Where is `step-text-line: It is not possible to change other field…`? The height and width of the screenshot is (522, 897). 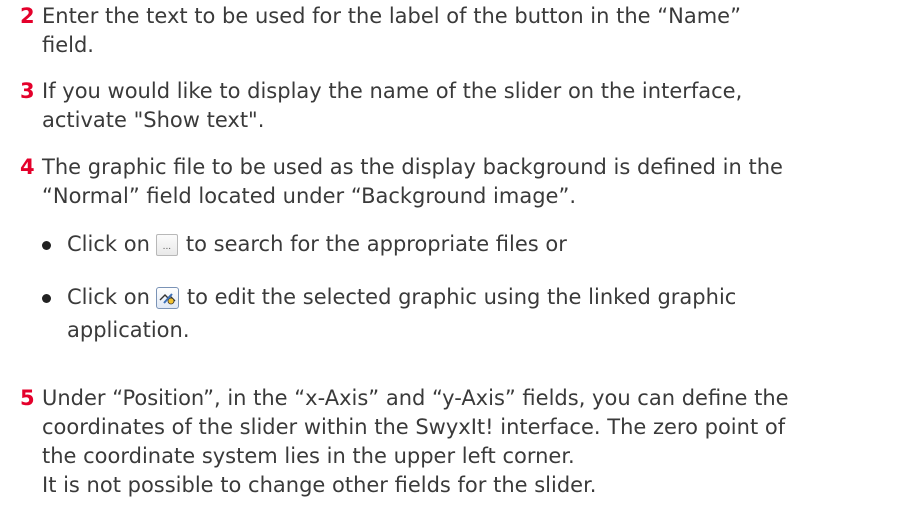
step-text-line: It is not possible to change other field… is located at coordinates (319, 485).